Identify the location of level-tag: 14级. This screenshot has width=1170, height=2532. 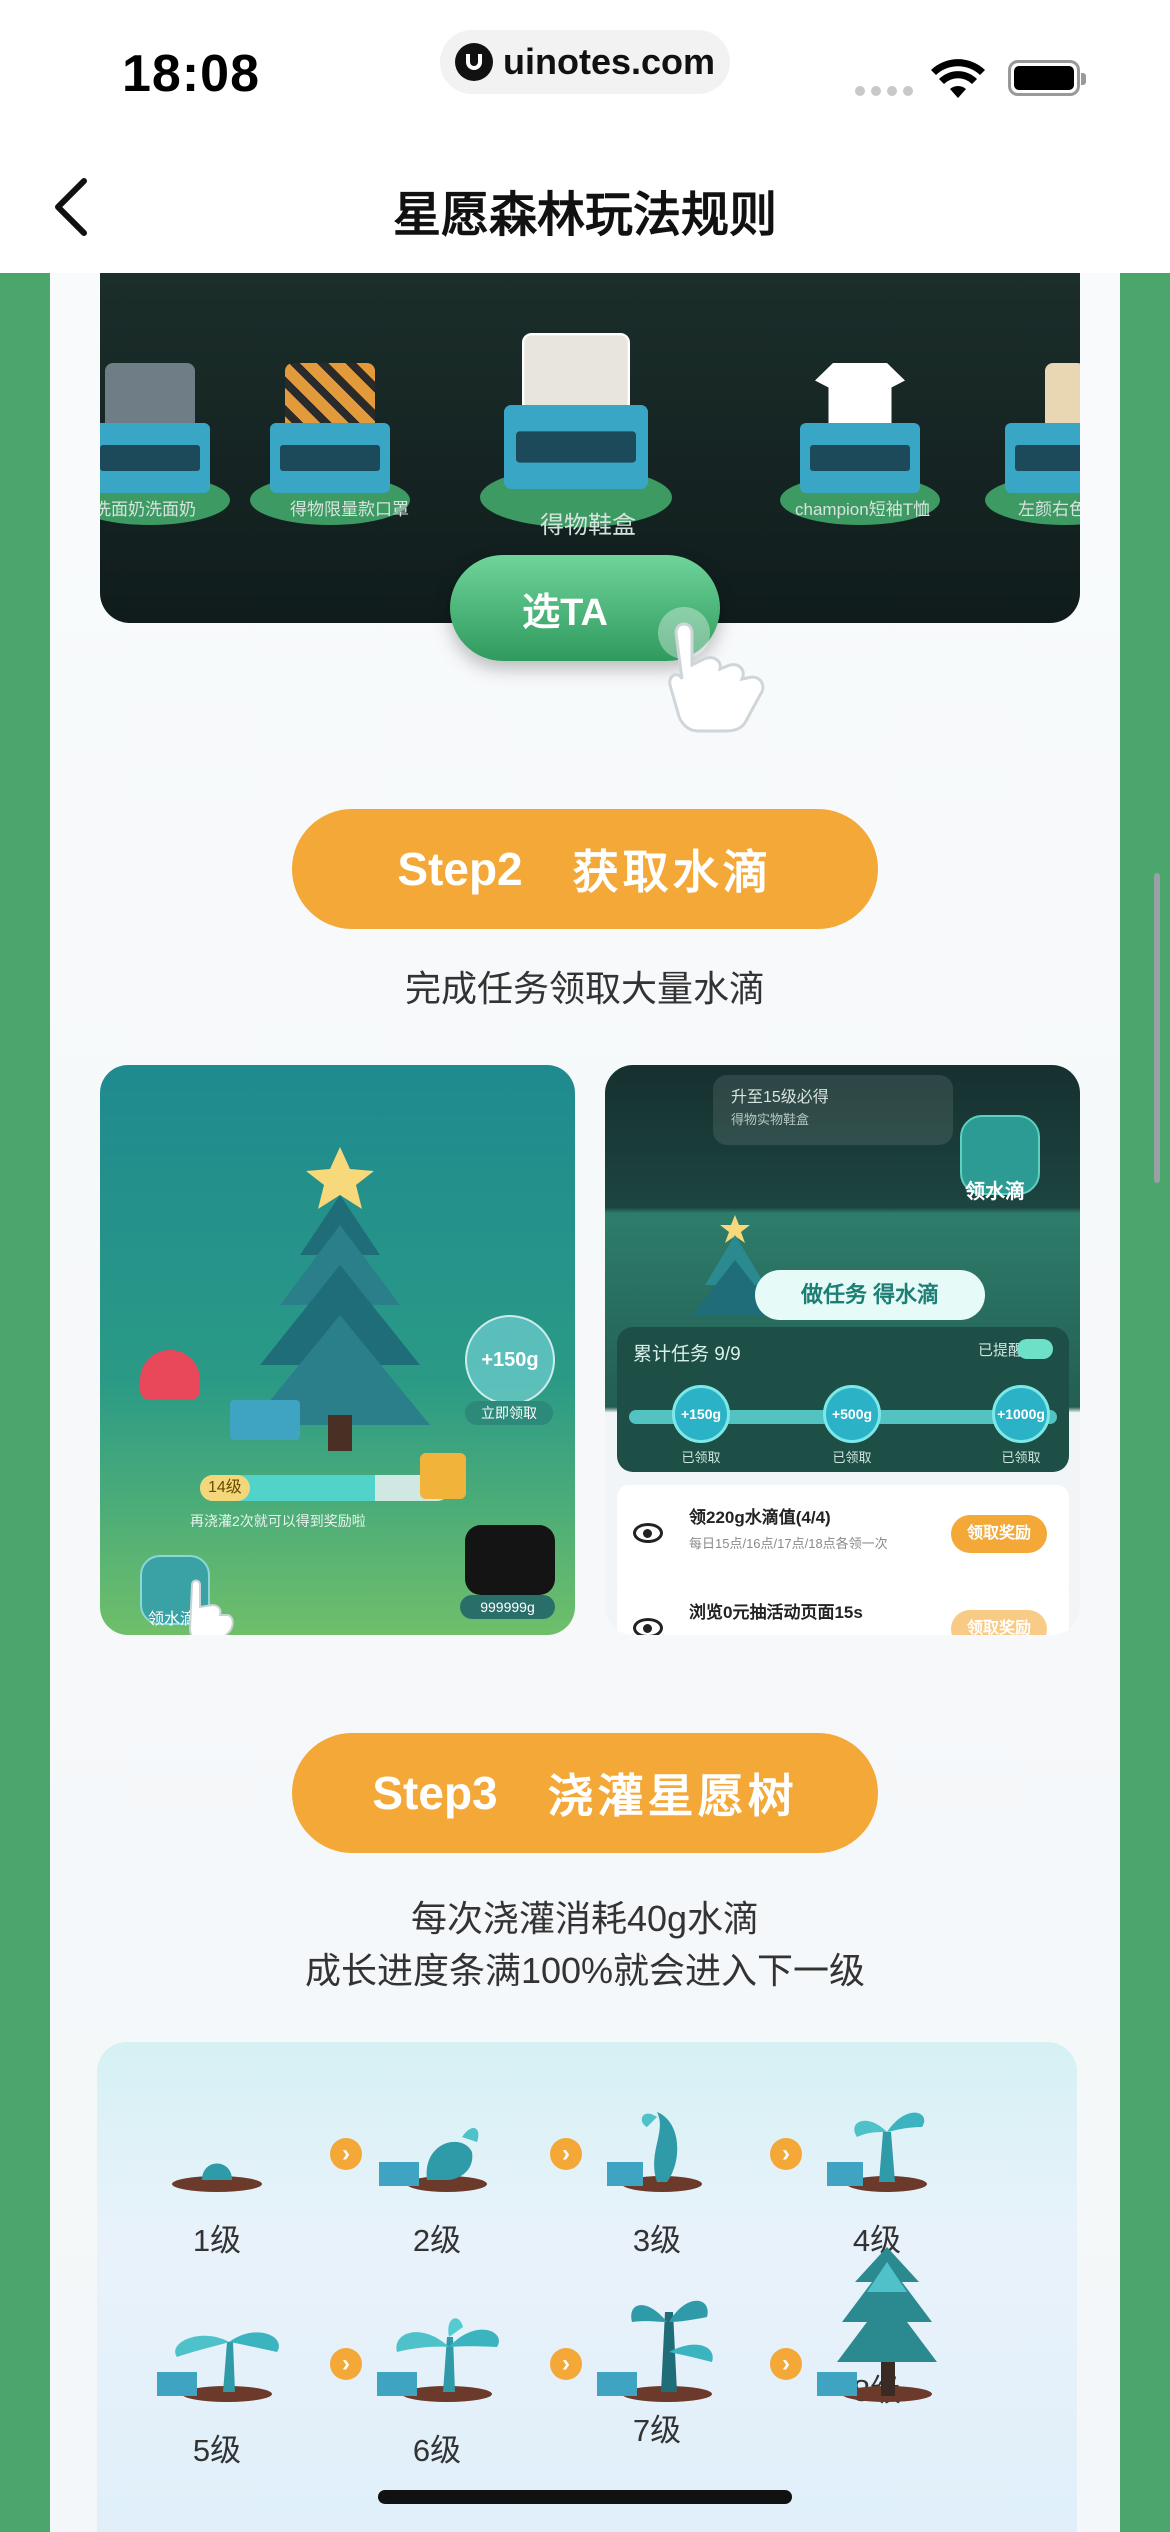
(225, 1488).